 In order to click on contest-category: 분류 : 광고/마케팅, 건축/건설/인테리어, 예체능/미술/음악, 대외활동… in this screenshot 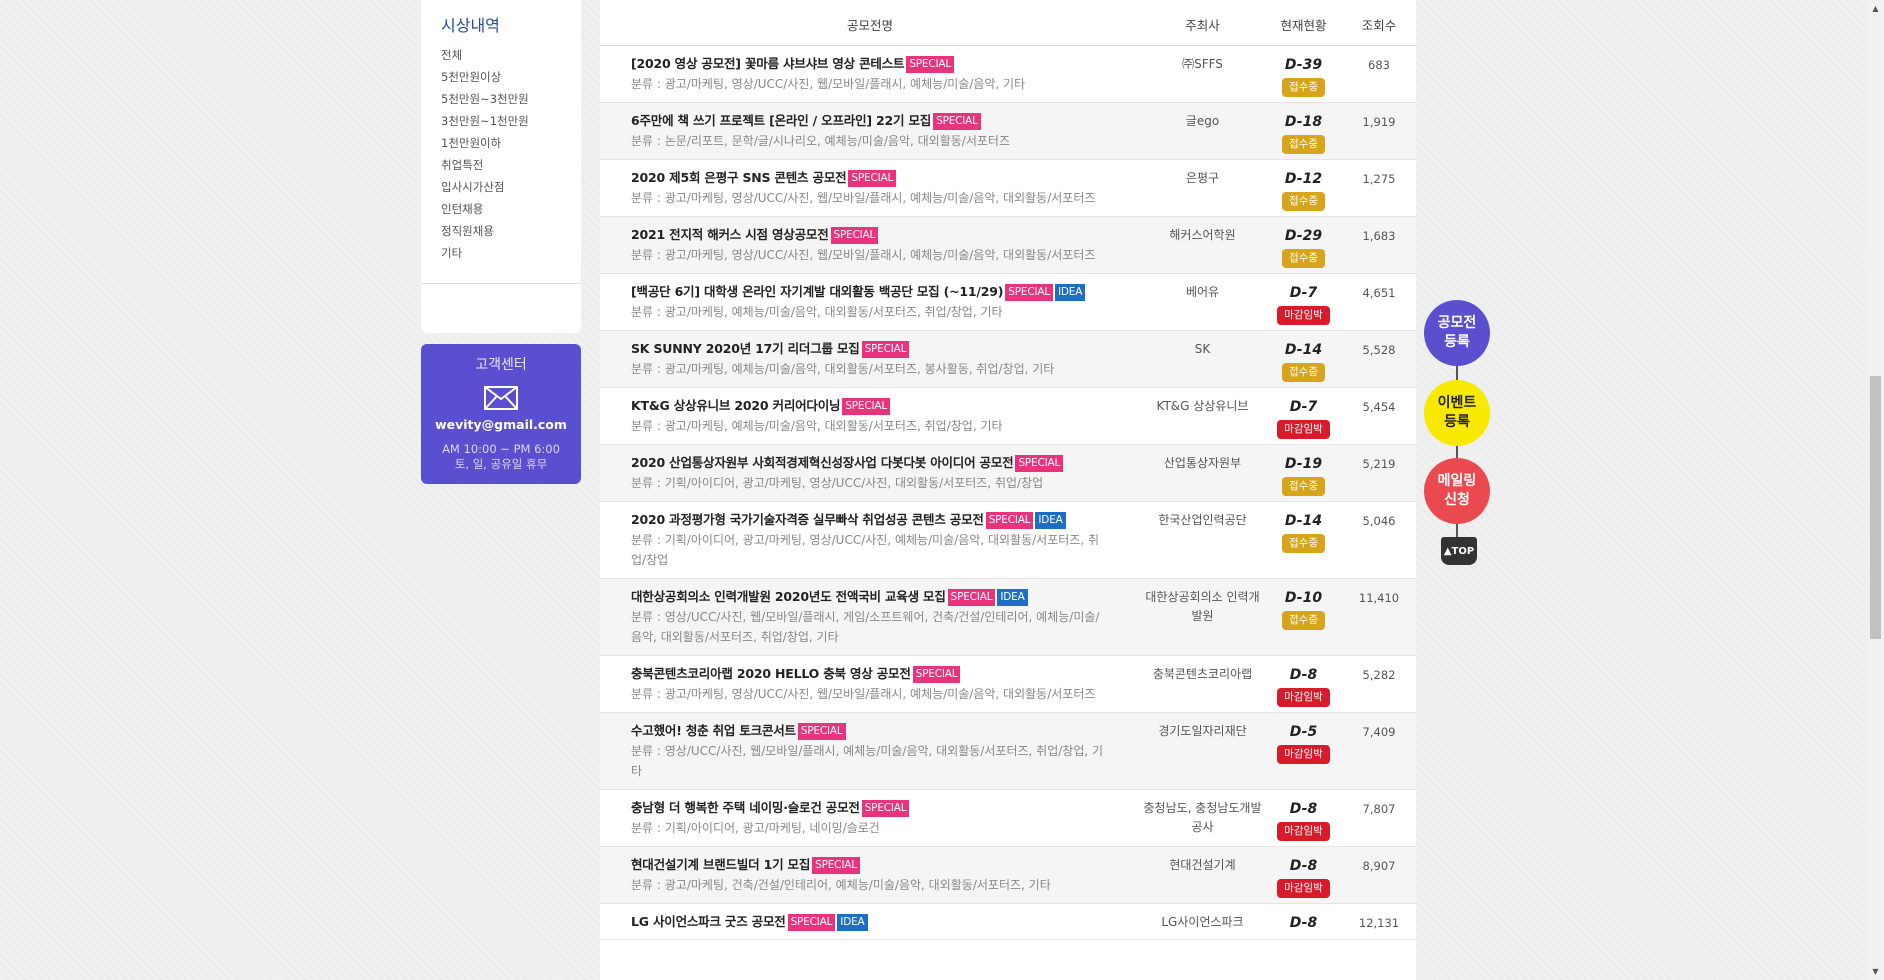, I will do `click(841, 885)`.